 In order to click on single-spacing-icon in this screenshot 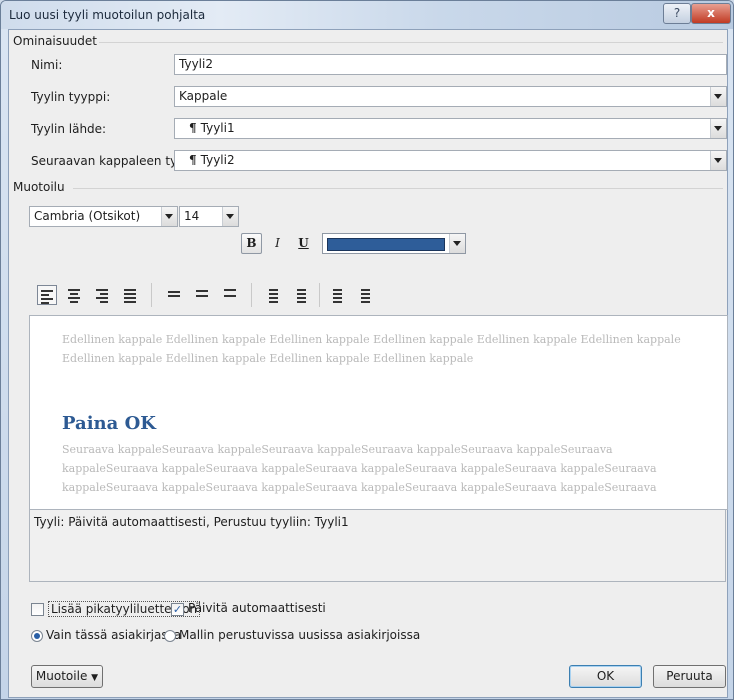, I will do `click(175, 295)`.